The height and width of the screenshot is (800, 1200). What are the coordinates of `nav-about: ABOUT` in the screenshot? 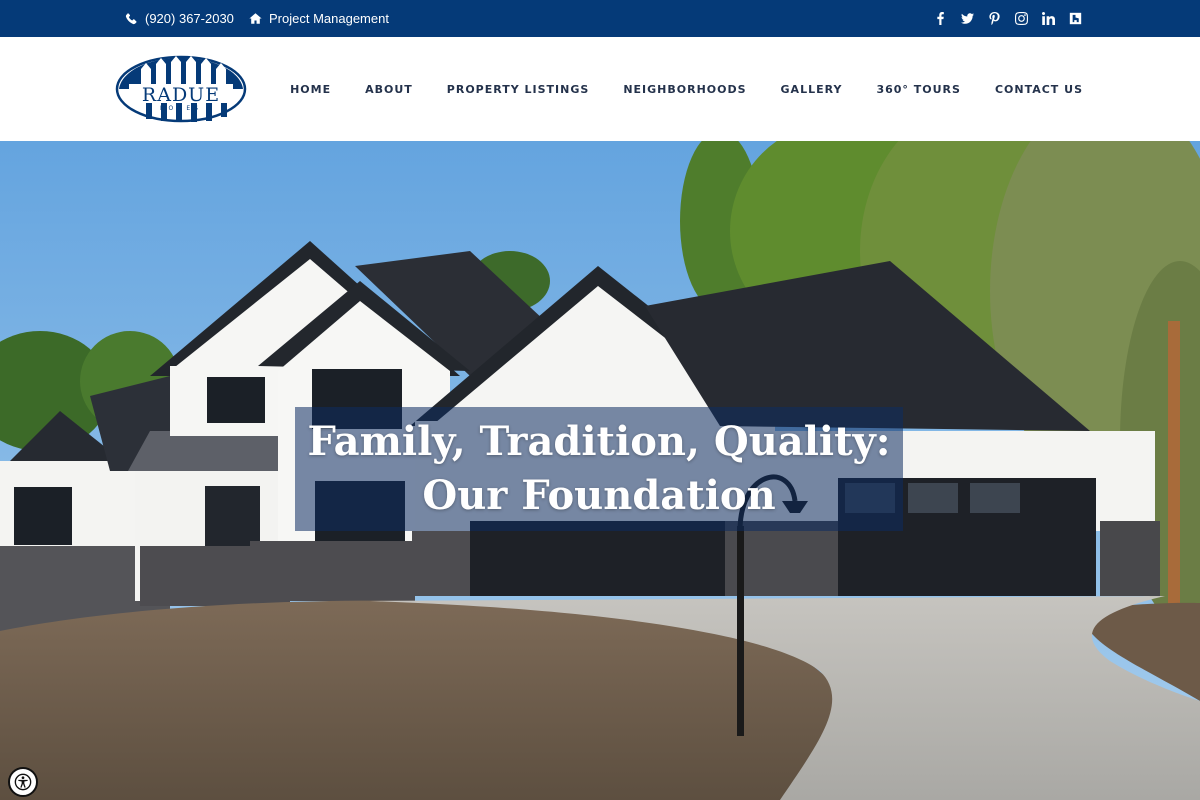 It's located at (389, 89).